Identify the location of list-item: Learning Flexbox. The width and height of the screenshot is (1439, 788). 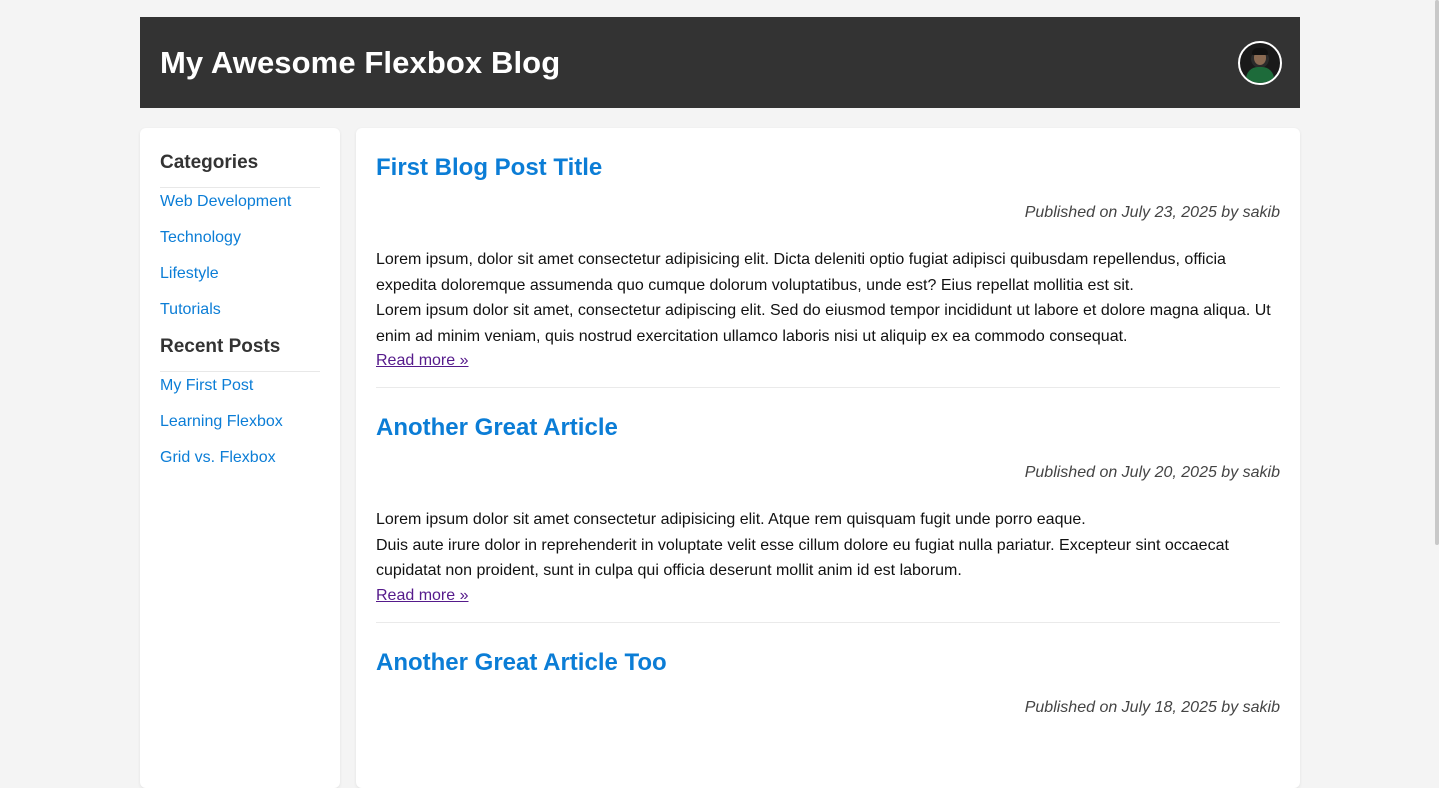
(240, 422).